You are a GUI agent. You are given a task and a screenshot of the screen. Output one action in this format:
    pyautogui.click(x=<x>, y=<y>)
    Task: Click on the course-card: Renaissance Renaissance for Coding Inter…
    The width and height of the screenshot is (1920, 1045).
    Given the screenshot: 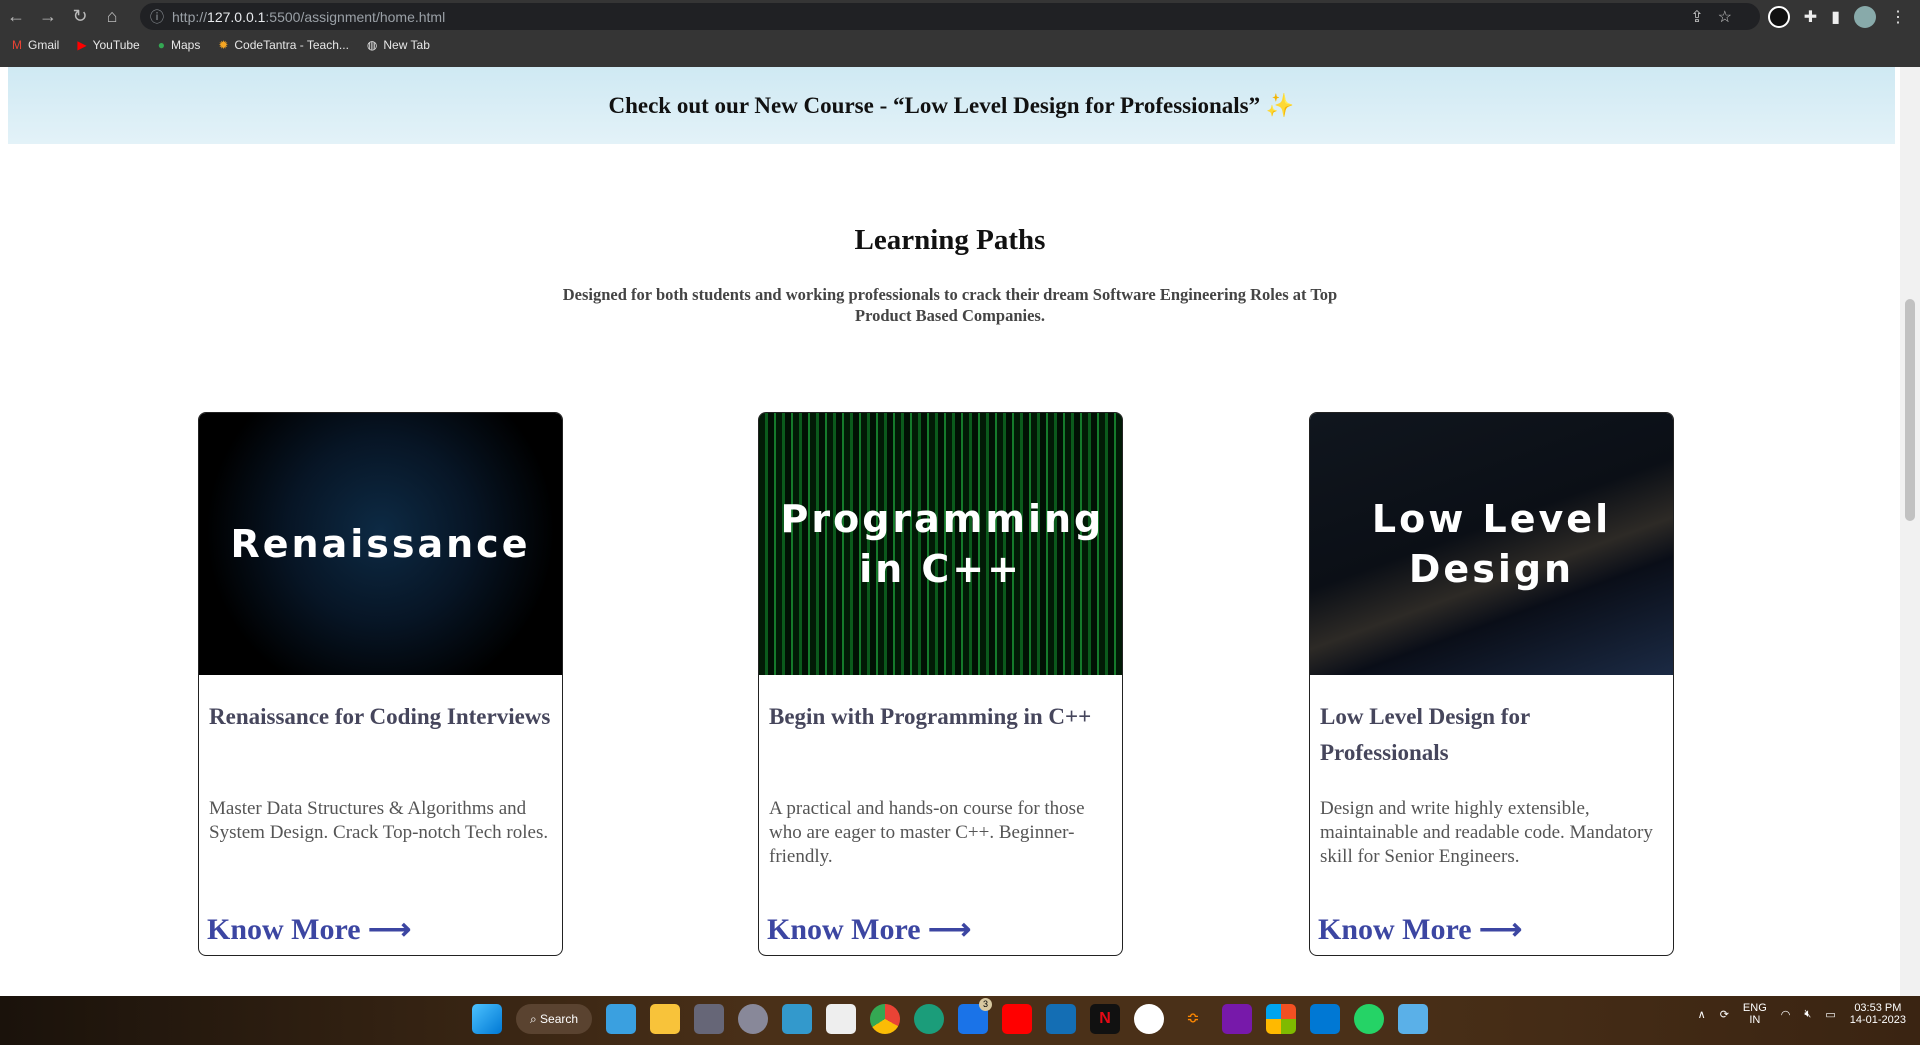 What is the action you would take?
    pyautogui.click(x=380, y=684)
    